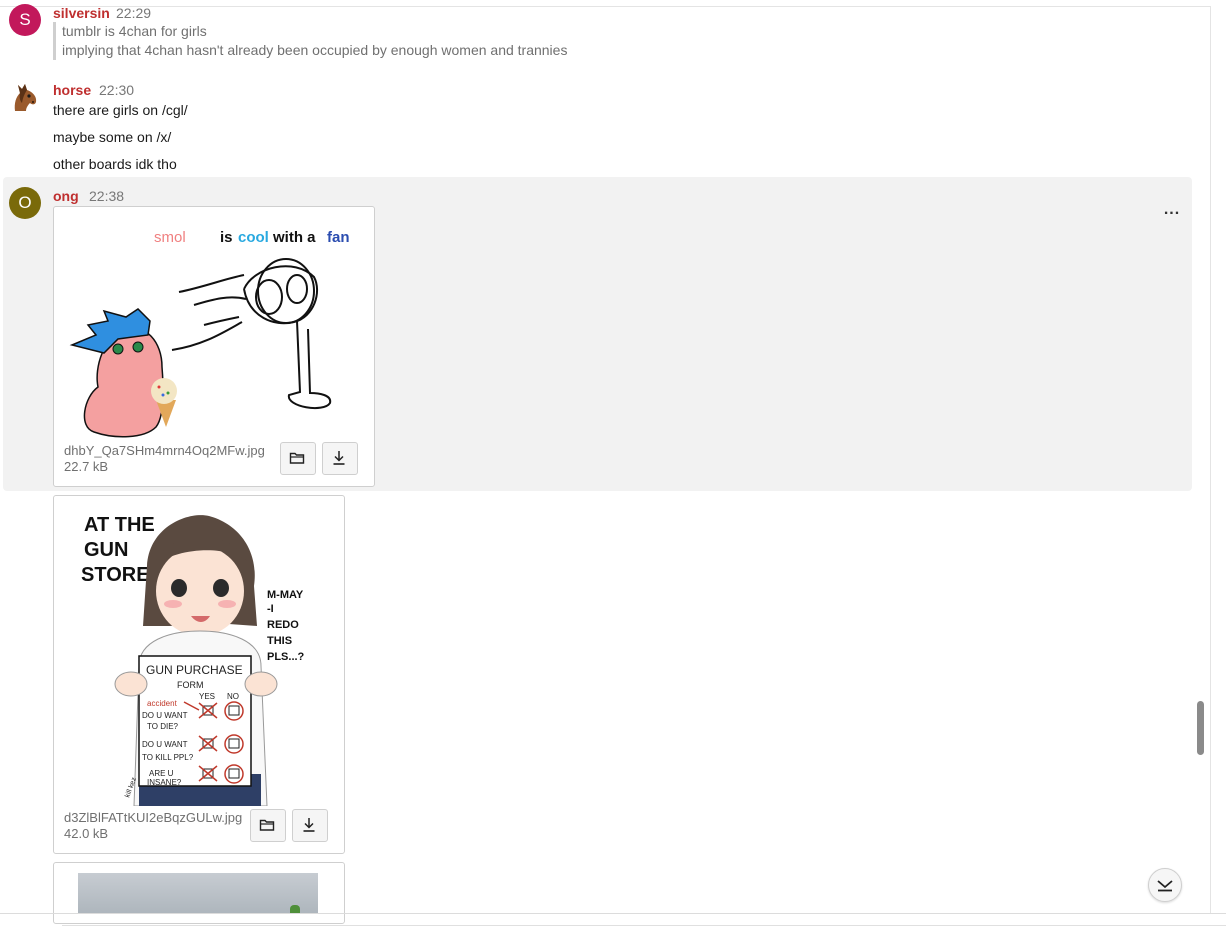 The width and height of the screenshot is (1226, 931). What do you see at coordinates (1210, 460) in the screenshot?
I see `timeline-right-border` at bounding box center [1210, 460].